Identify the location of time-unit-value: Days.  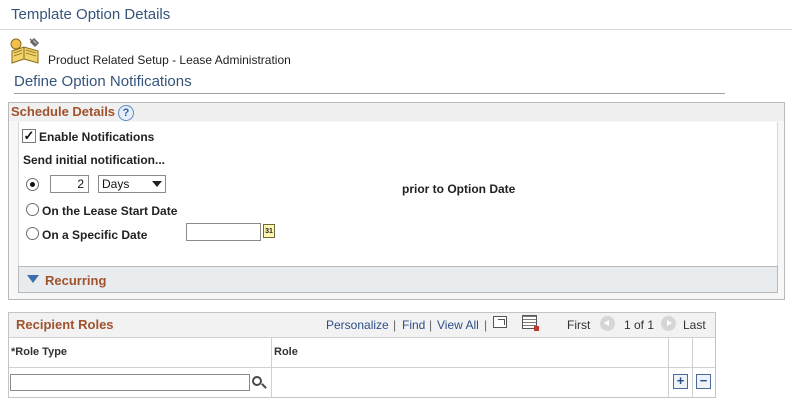
(116, 184).